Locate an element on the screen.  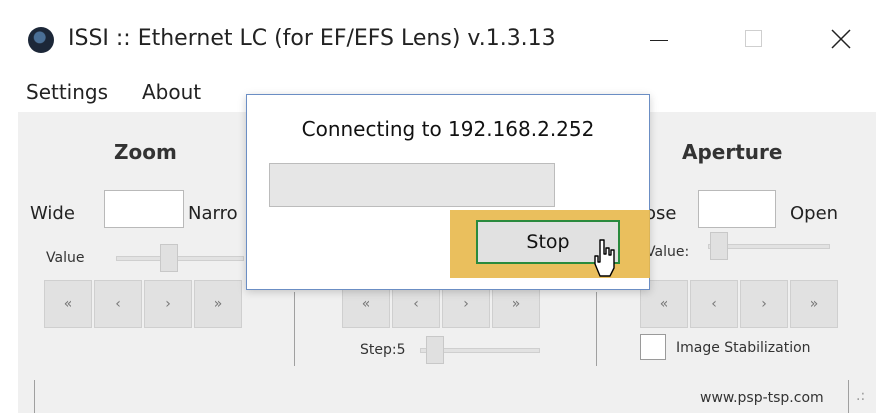
menu-settings: Settings is located at coordinates (67, 92).